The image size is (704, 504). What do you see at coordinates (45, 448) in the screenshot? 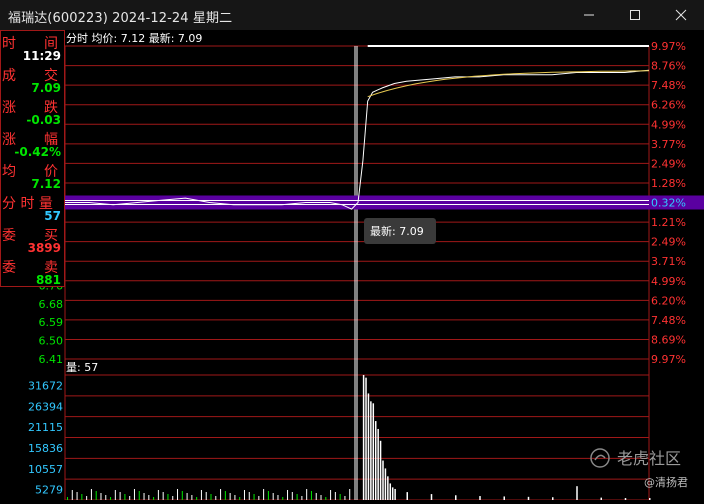
I see `volume-axis-label: 15836` at bounding box center [45, 448].